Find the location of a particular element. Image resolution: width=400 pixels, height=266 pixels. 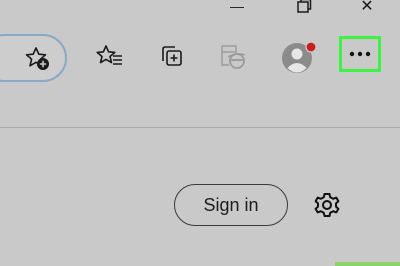

profile-avatar is located at coordinates (299, 57).